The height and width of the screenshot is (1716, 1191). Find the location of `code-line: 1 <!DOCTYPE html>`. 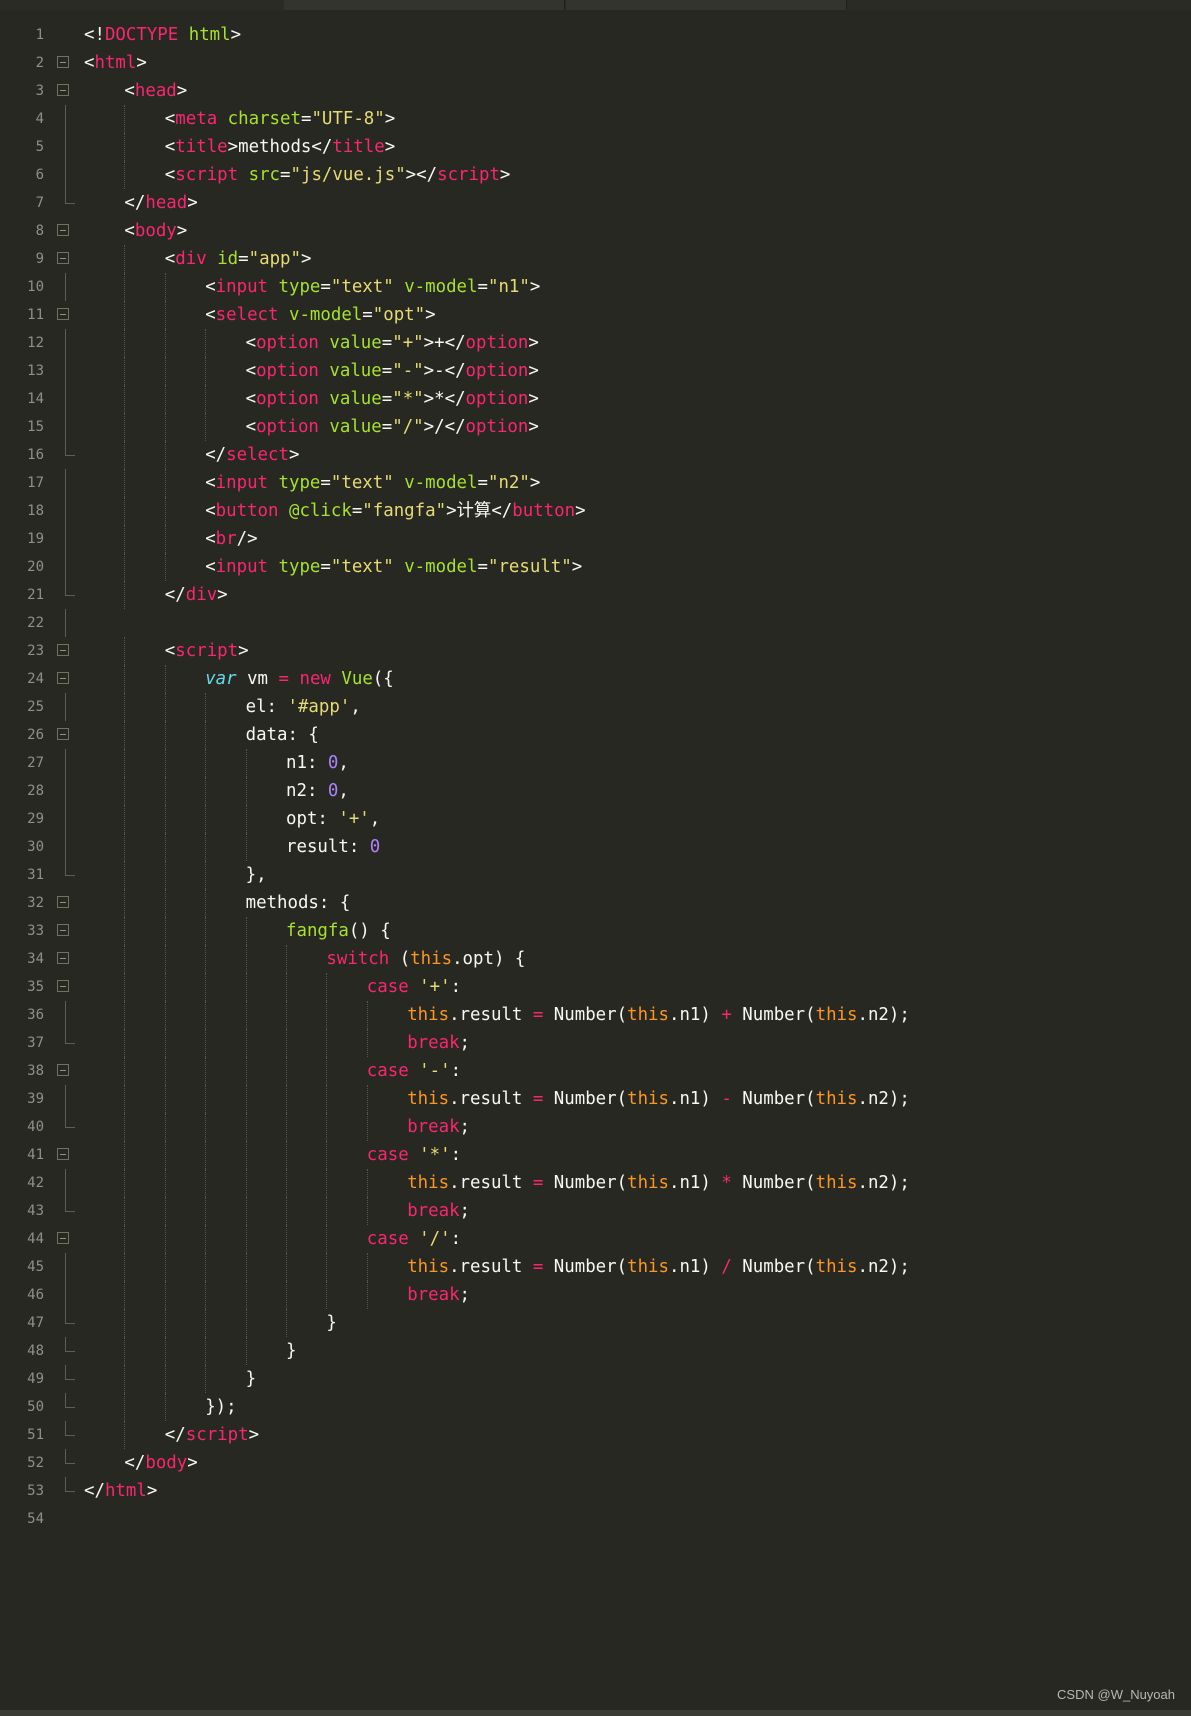

code-line: 1 <!DOCTYPE html> is located at coordinates (595, 35).